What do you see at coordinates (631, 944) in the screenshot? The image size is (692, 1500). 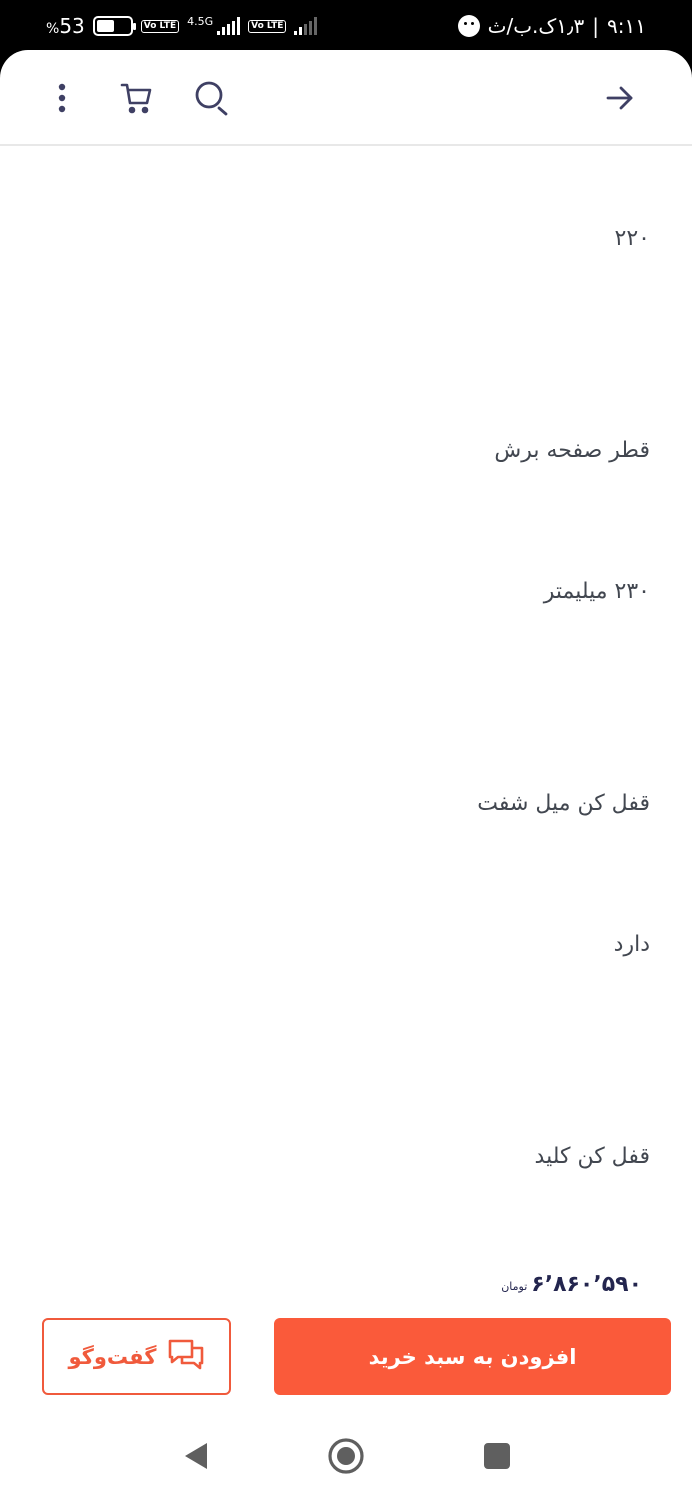 I see `spec-value: دارد` at bounding box center [631, 944].